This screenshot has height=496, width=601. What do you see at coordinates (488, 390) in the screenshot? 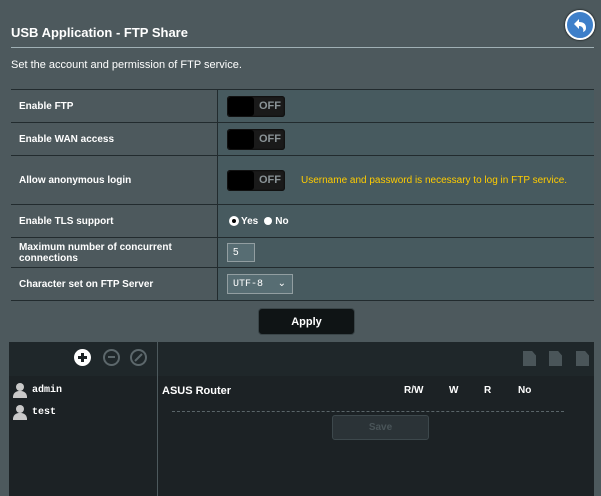
I see `perm-header-r: R` at bounding box center [488, 390].